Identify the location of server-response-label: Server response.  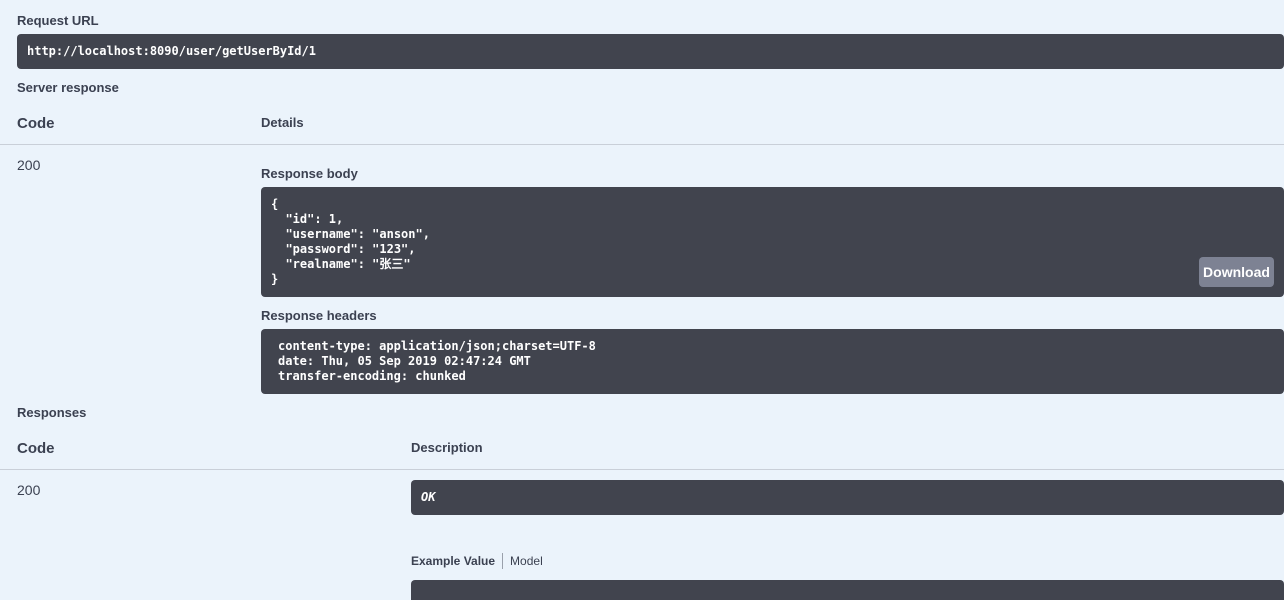
(68, 87).